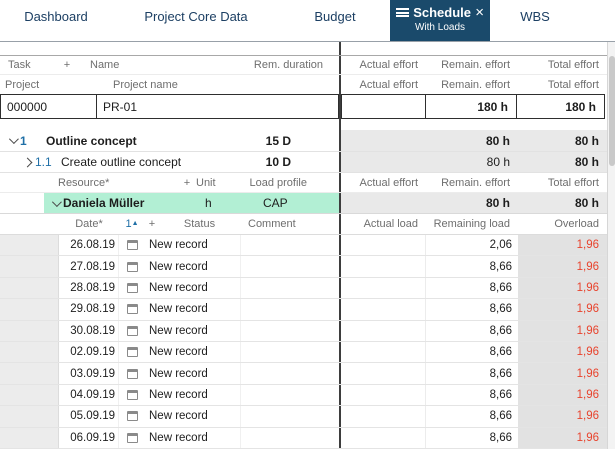  Describe the element at coordinates (89, 395) in the screenshot. I see `date-cell: 04.09.19` at that location.